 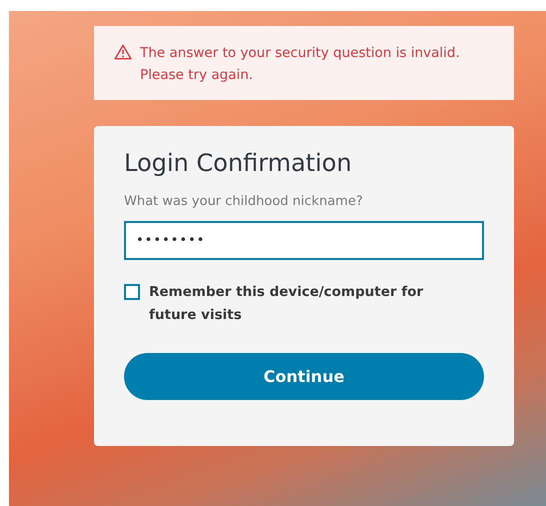 What do you see at coordinates (238, 163) in the screenshot?
I see `card-title: Login Confirmation` at bounding box center [238, 163].